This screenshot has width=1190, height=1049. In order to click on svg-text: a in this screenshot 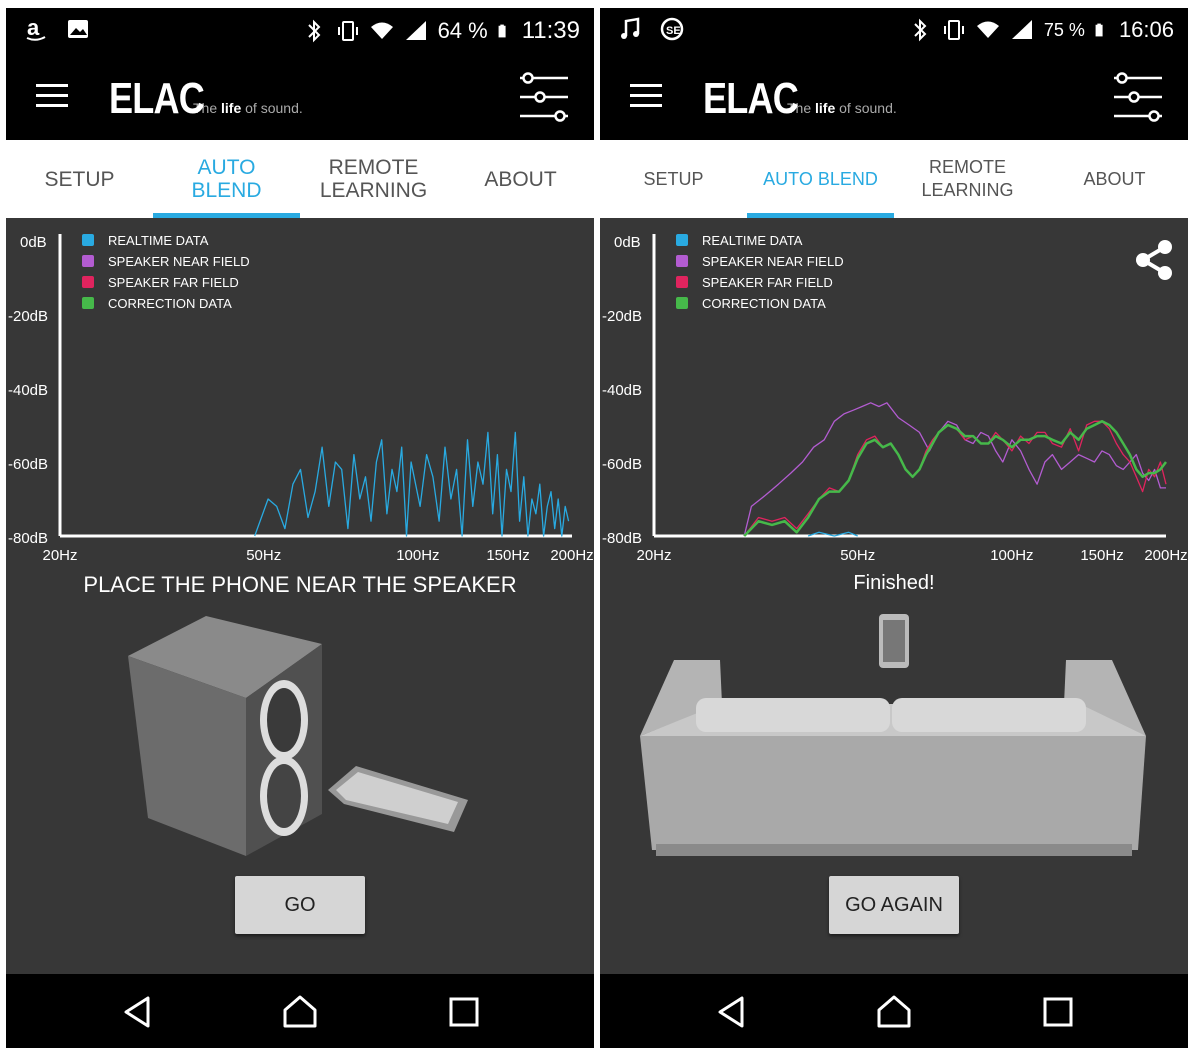, I will do `click(33, 28)`.